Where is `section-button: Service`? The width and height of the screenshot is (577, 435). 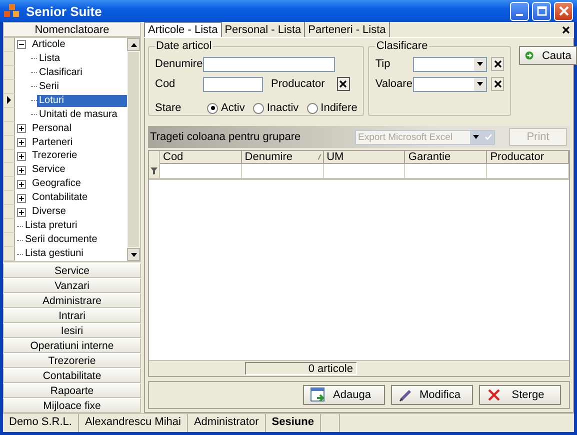 section-button: Service is located at coordinates (72, 270).